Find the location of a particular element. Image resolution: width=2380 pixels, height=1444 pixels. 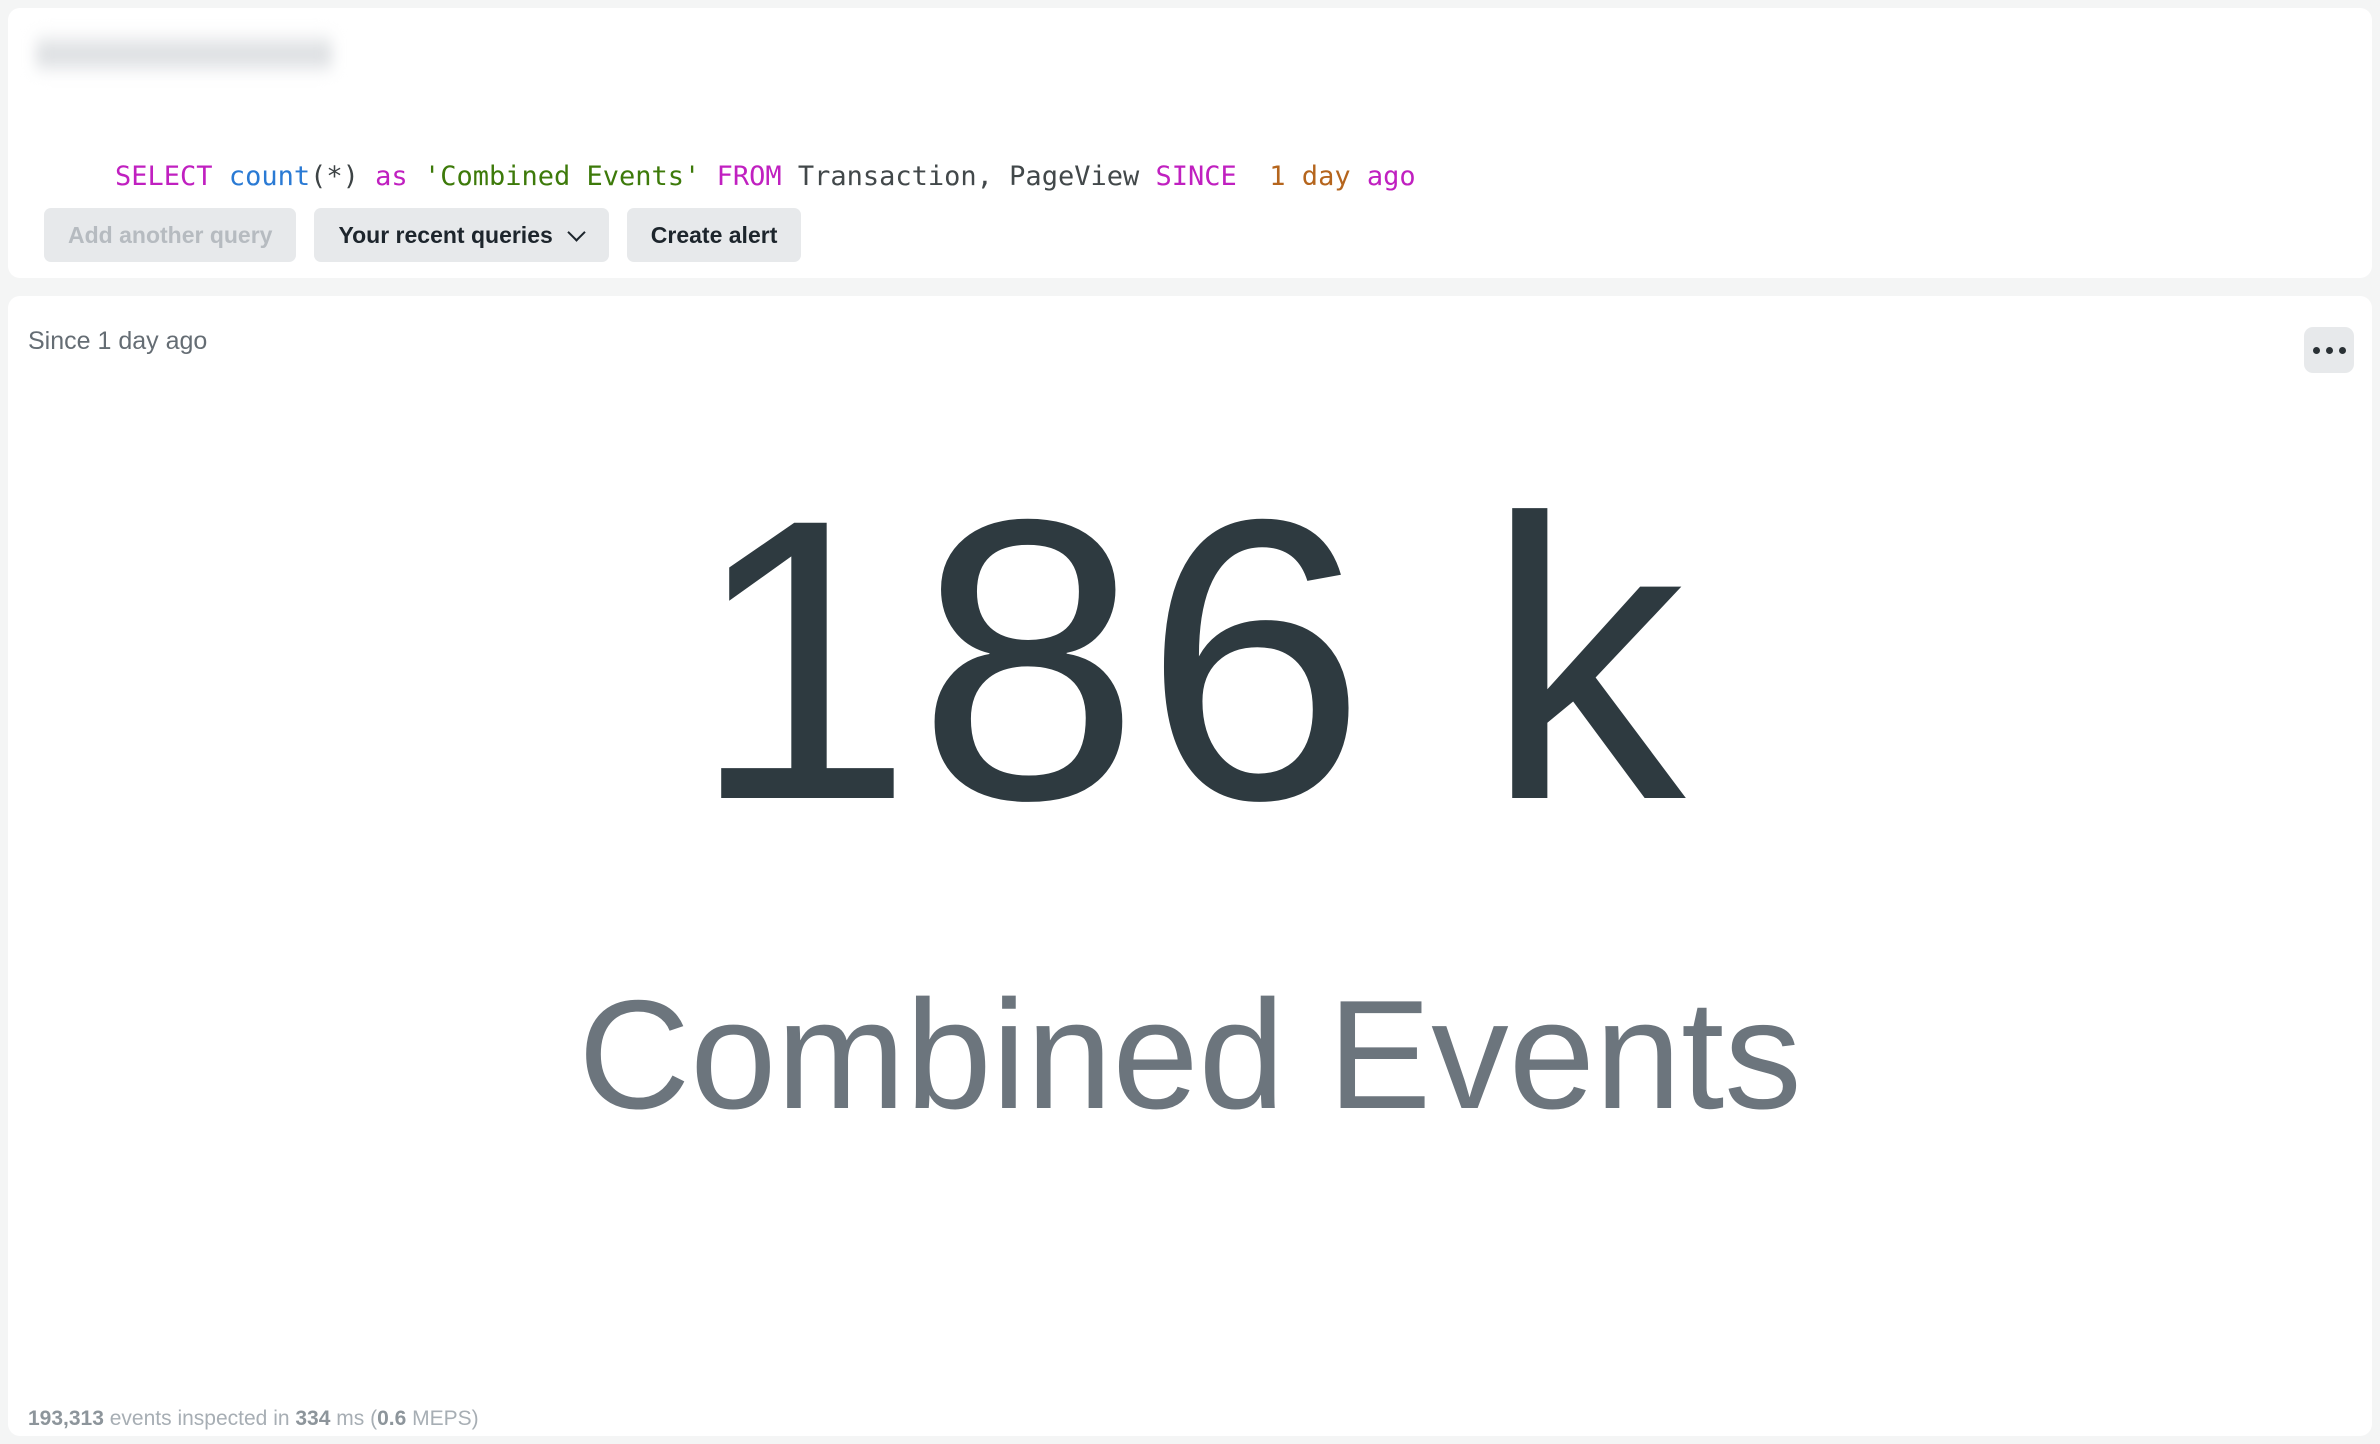

chevron-down-icon is located at coordinates (577, 232).